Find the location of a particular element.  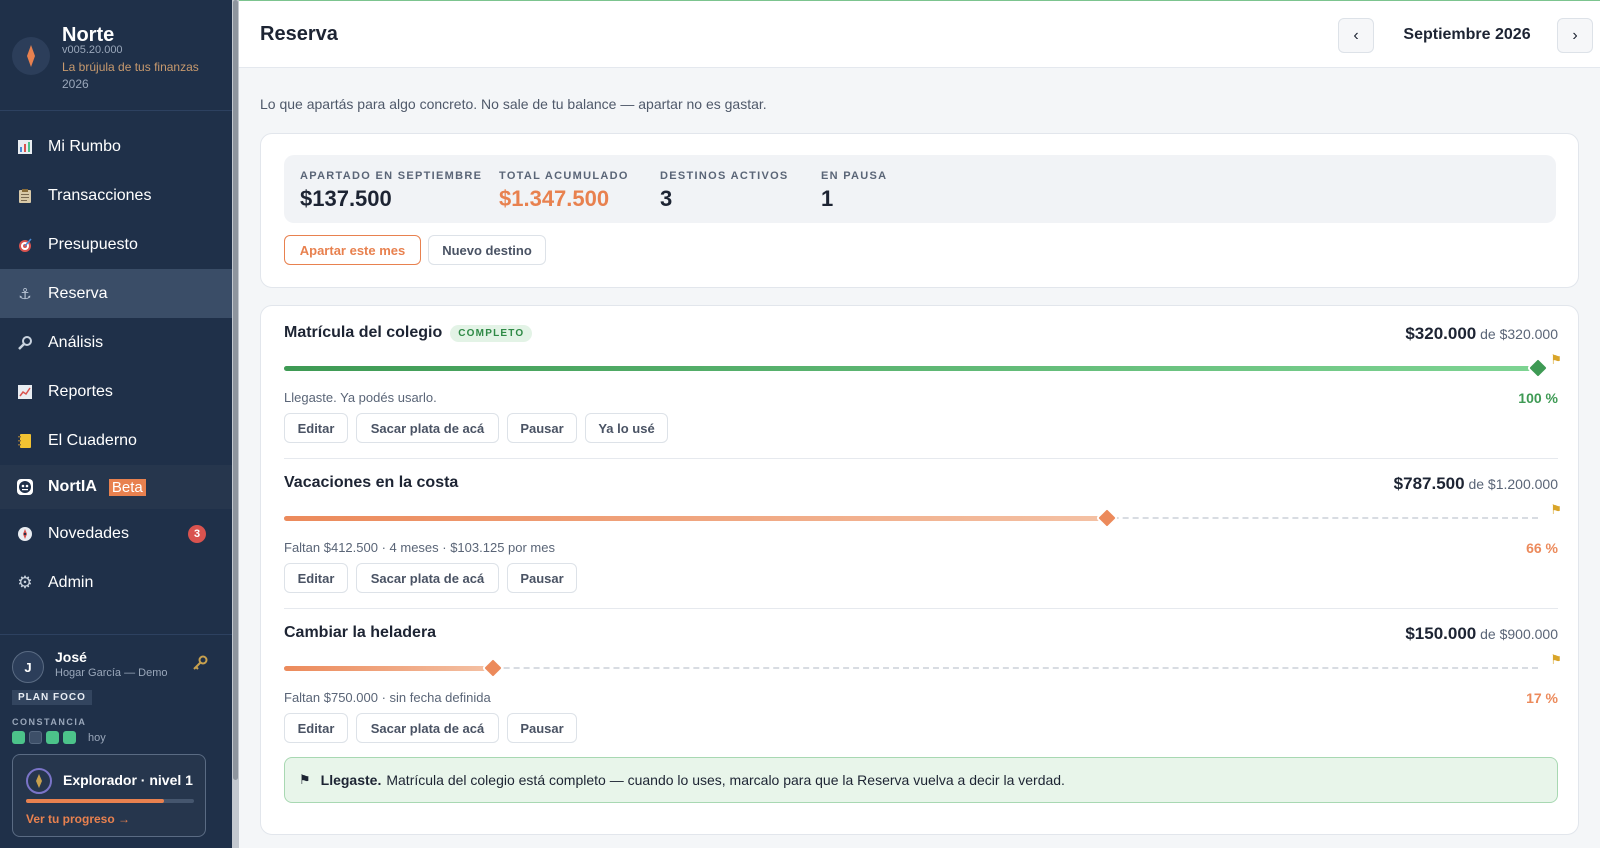

used-it-button: Ya lo usé is located at coordinates (626, 428).